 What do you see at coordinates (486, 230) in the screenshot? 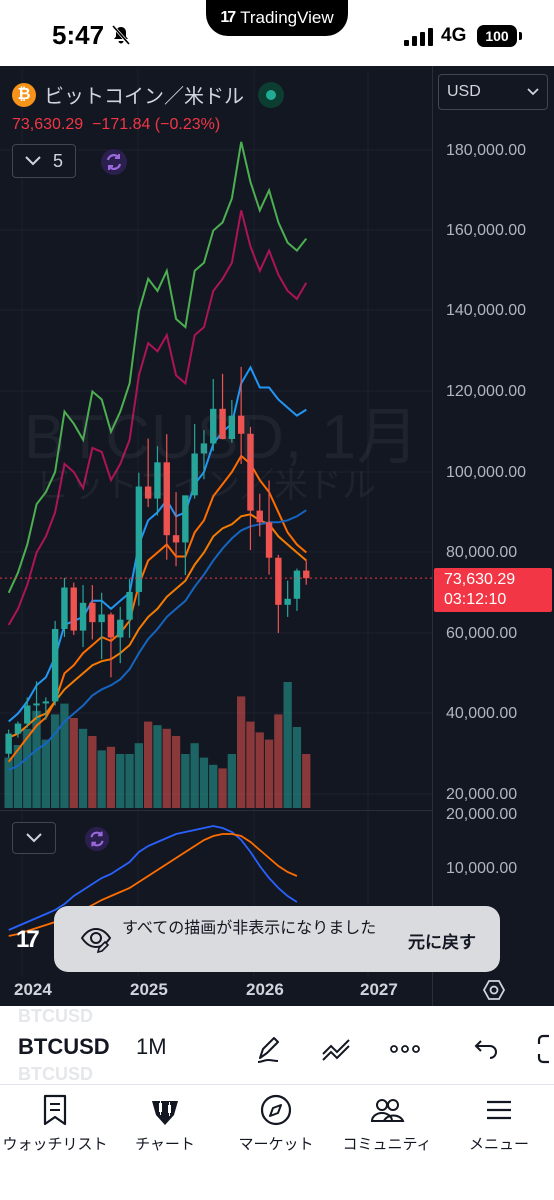
I see `price-axis-label: 160,000.00` at bounding box center [486, 230].